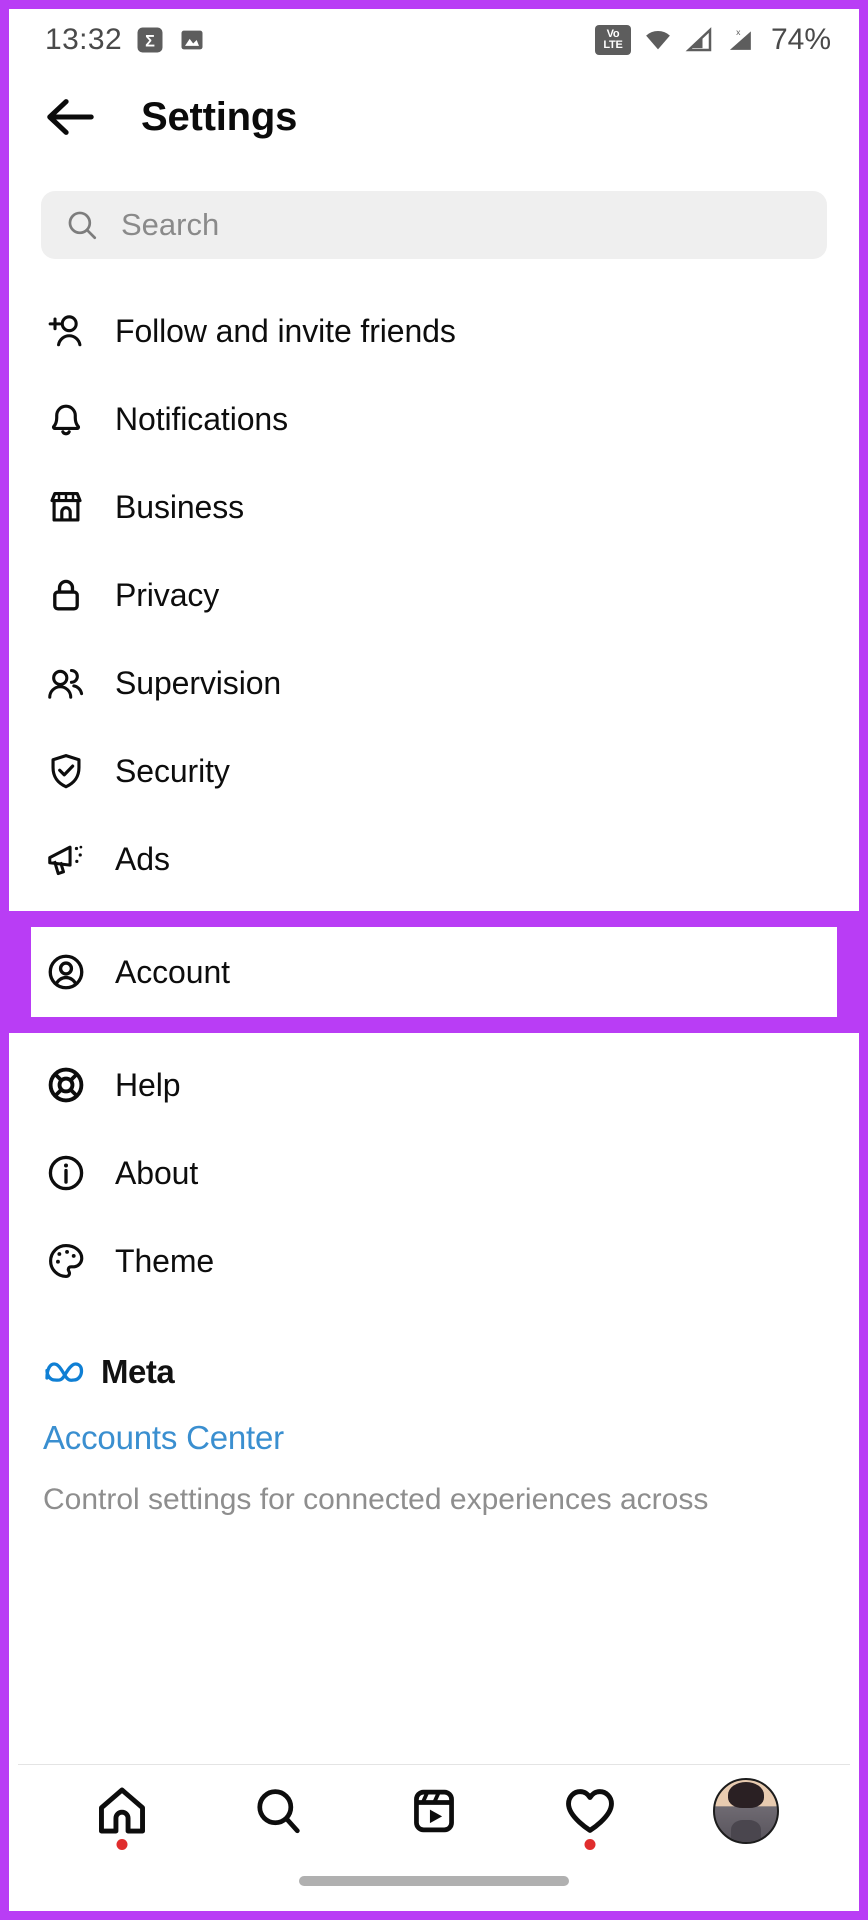 This screenshot has width=868, height=1920. I want to click on settings-item-help: Help, so click(434, 1085).